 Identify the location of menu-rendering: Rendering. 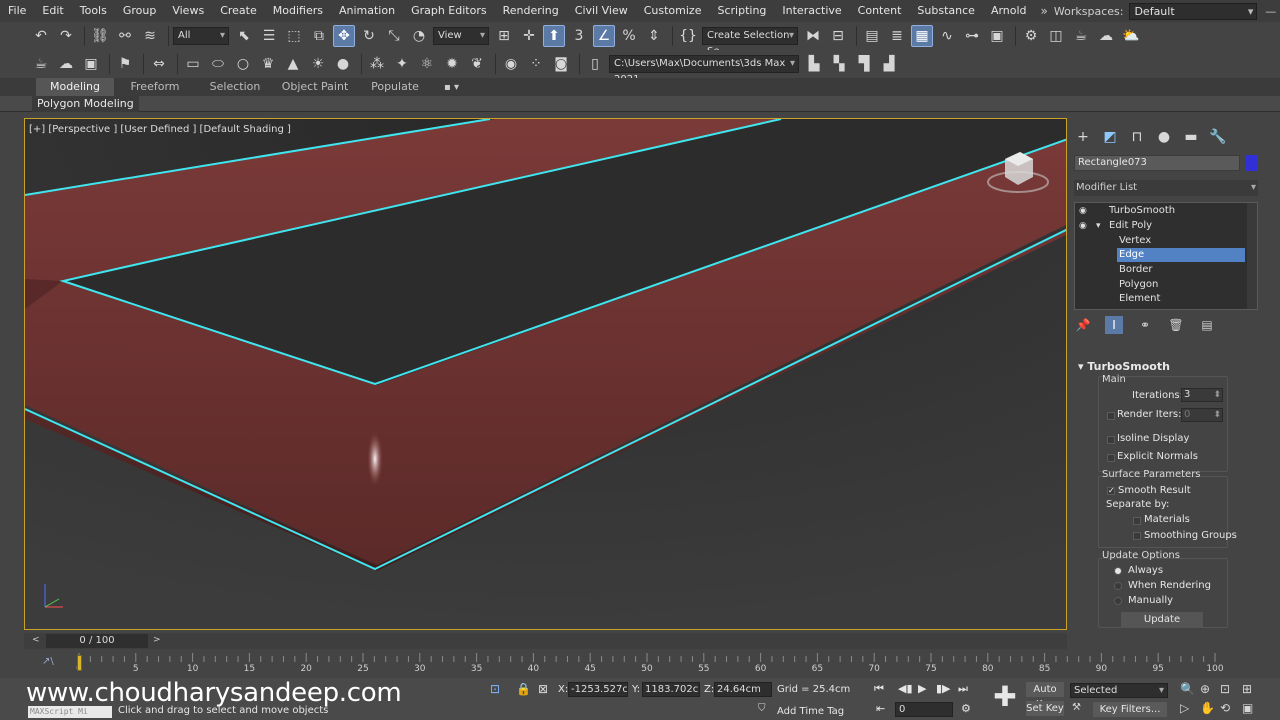
(531, 11).